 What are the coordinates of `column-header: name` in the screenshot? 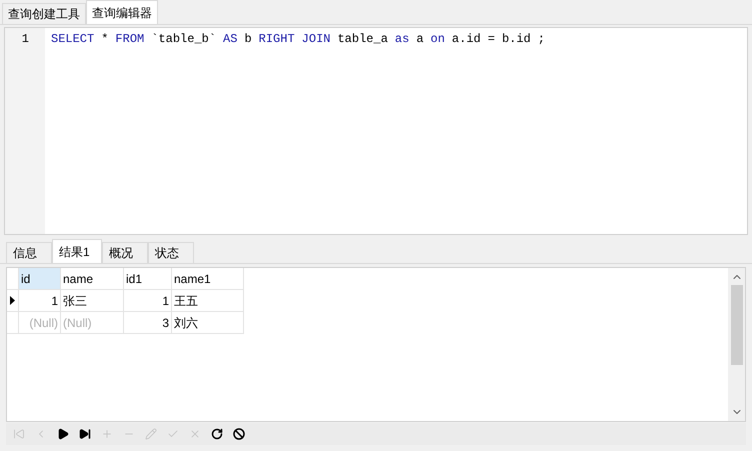 It's located at (92, 279).